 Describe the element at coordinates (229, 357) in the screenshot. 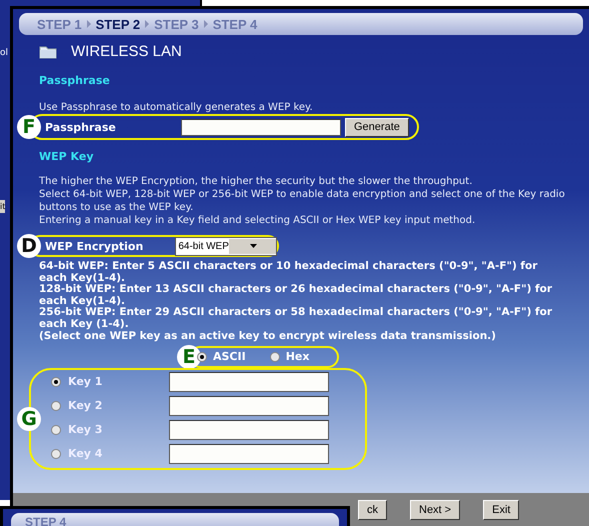

I see `radio-label: ASCII` at that location.